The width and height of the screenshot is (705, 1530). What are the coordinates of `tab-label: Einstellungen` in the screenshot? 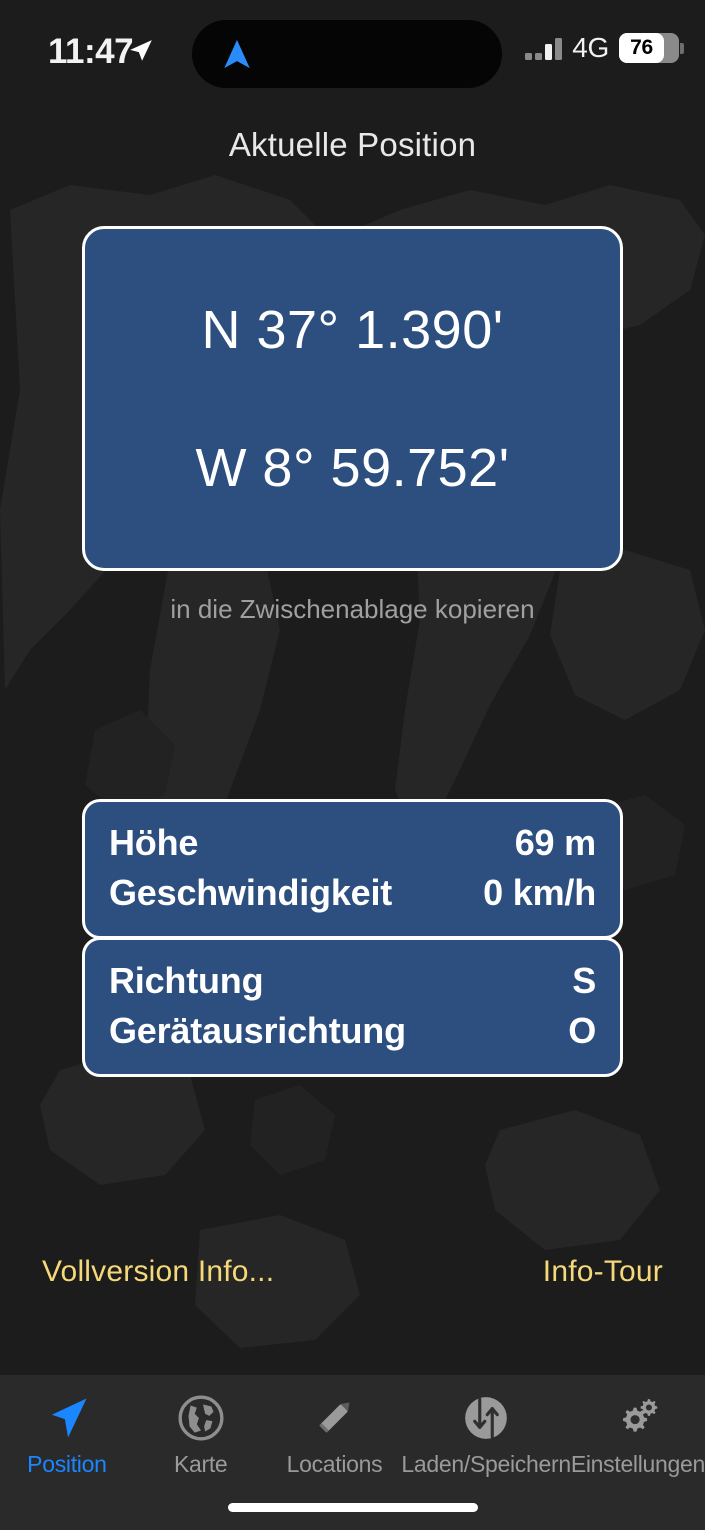 It's located at (637, 1464).